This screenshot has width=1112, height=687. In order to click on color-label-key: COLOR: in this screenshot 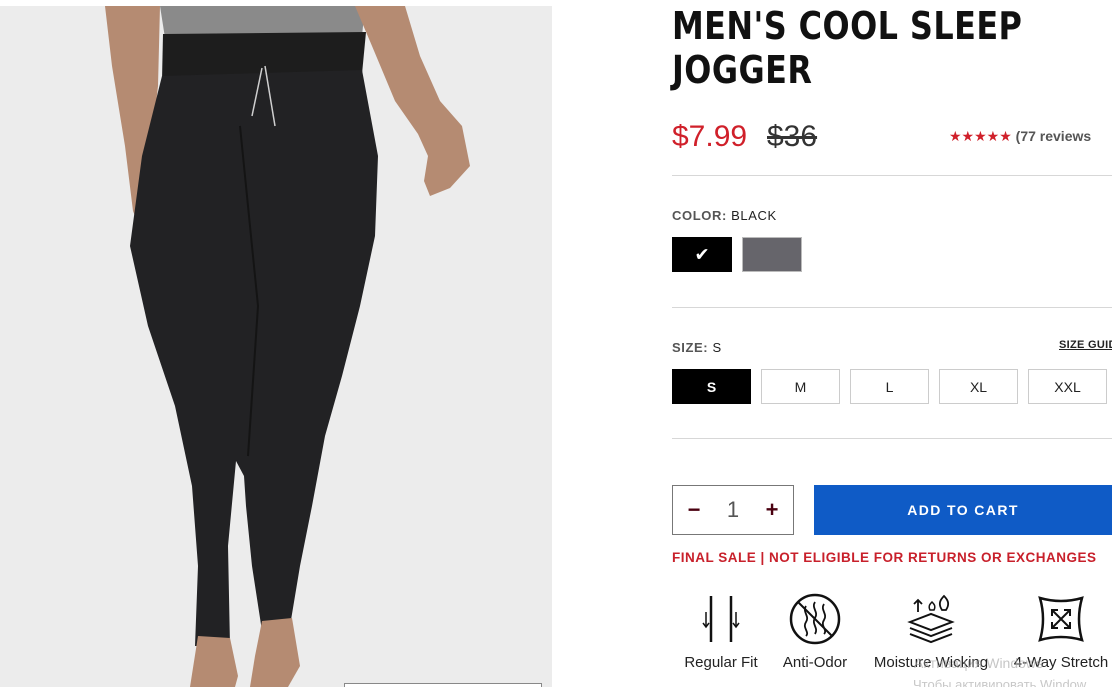, I will do `click(699, 215)`.